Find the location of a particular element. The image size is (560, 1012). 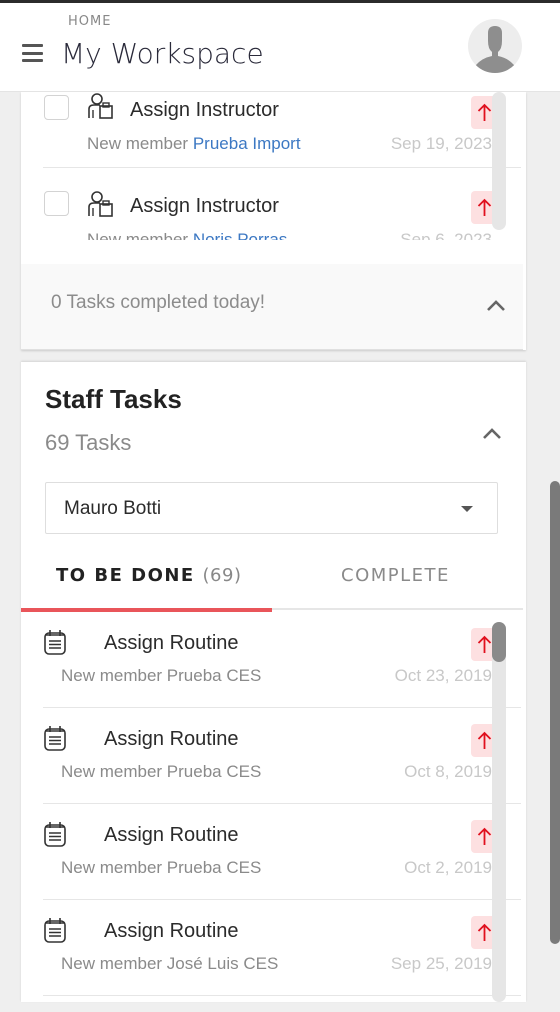

task-date: Sep 19, 2023 is located at coordinates (441, 143).